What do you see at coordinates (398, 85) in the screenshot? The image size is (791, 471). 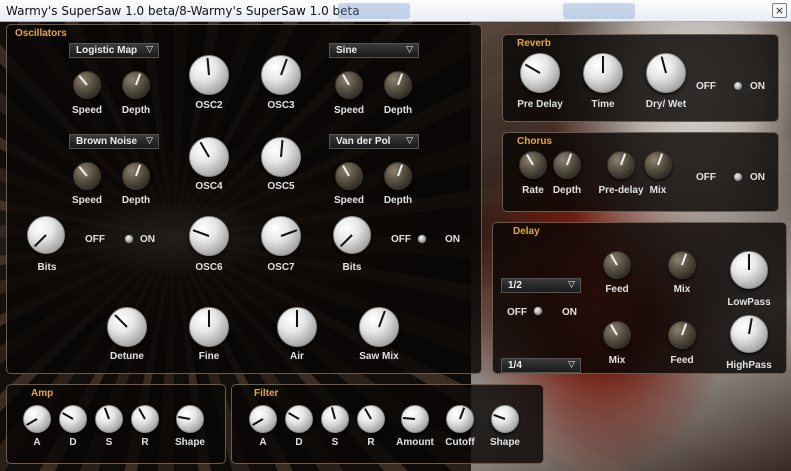 I see `mod2-depth-knob` at bounding box center [398, 85].